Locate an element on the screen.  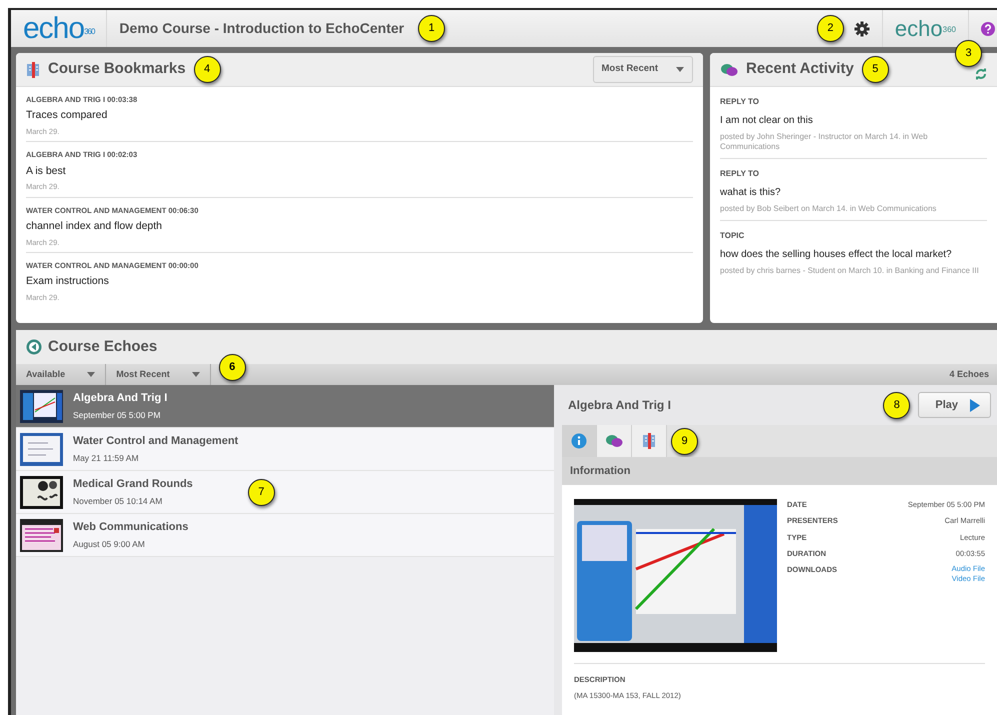
play-icon is located at coordinates (975, 405).